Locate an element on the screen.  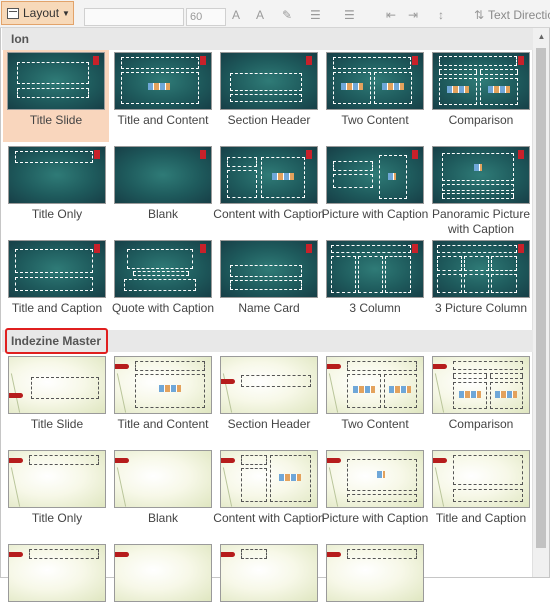
layout-ion-3-picture-column: 3 Picture Column is located at coordinates (481, 278).